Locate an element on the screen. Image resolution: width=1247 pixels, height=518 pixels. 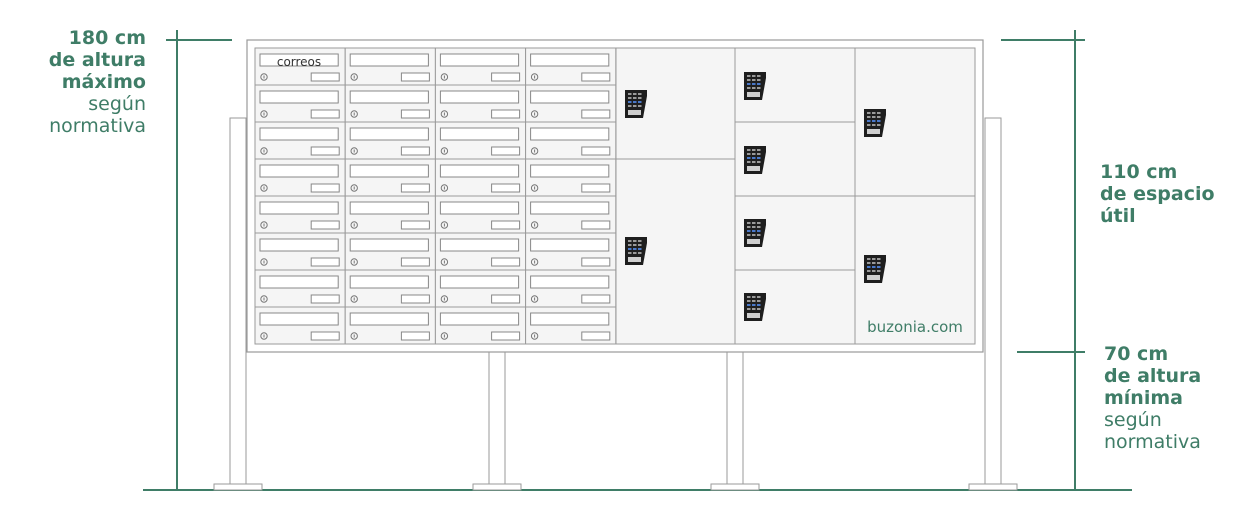
min-height-text-1: de altura is located at coordinates (1153, 376).